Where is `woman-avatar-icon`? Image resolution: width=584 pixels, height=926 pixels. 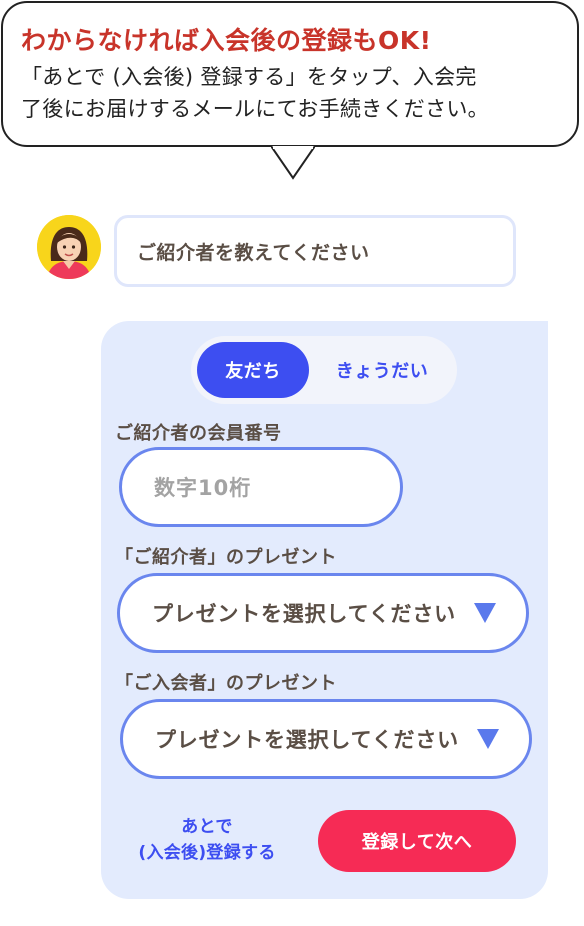
woman-avatar-icon is located at coordinates (69, 247).